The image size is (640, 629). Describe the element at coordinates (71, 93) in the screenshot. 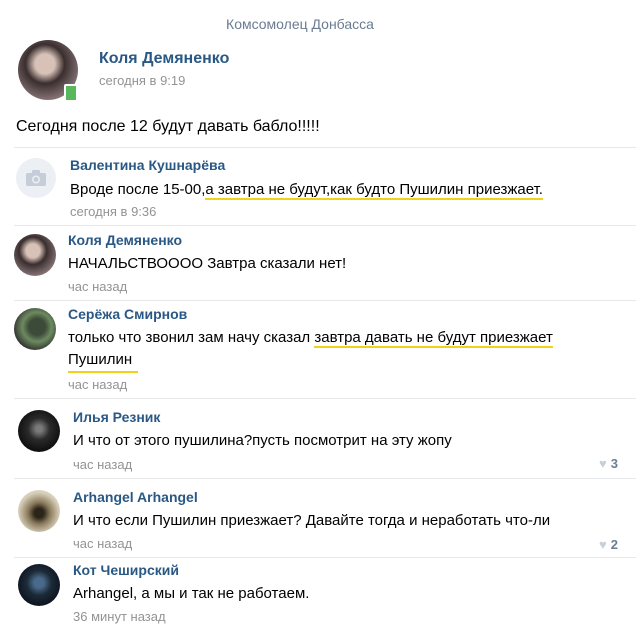

I see `mobile-online-icon` at that location.